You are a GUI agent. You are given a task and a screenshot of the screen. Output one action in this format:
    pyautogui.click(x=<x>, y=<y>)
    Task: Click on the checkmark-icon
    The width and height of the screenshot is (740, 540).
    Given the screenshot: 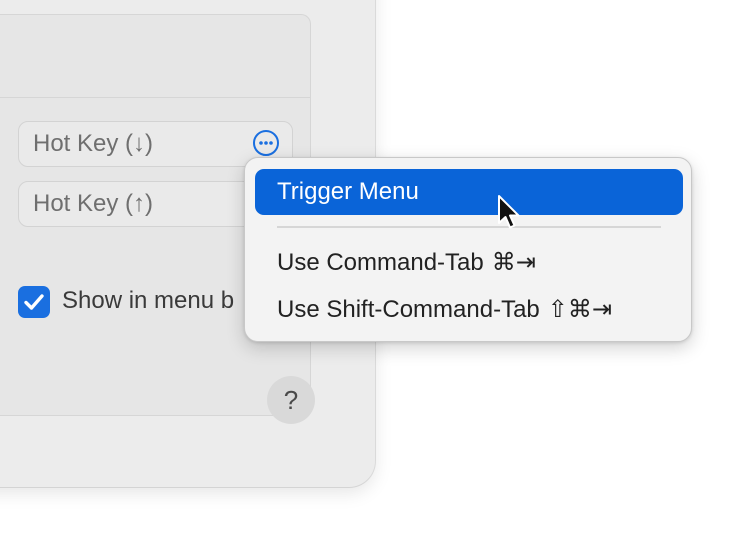 What is the action you would take?
    pyautogui.click(x=34, y=302)
    